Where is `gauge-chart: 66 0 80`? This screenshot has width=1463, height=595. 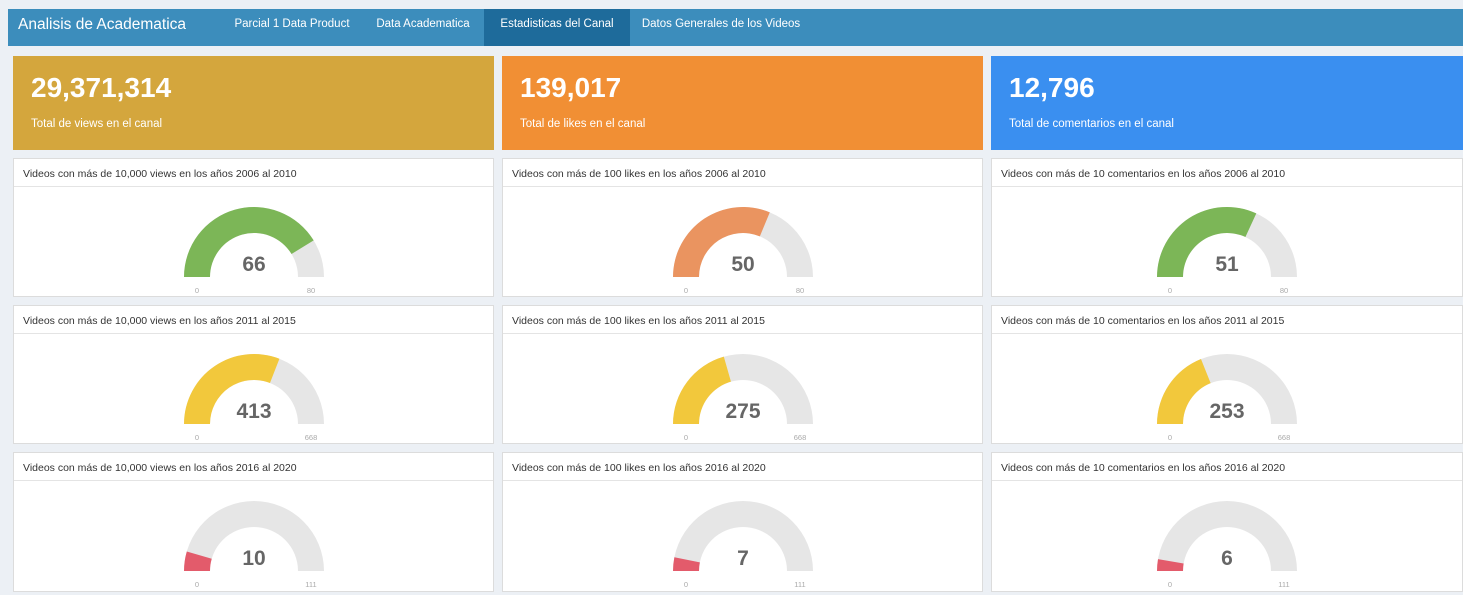
gauge-chart: 66 0 80 is located at coordinates (253, 251).